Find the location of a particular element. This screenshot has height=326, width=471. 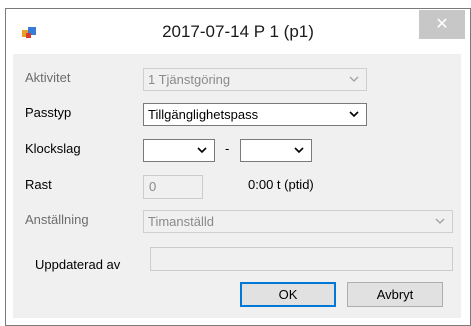

window-title: 2017-07-14 P 1 (p1) is located at coordinates (238, 31).